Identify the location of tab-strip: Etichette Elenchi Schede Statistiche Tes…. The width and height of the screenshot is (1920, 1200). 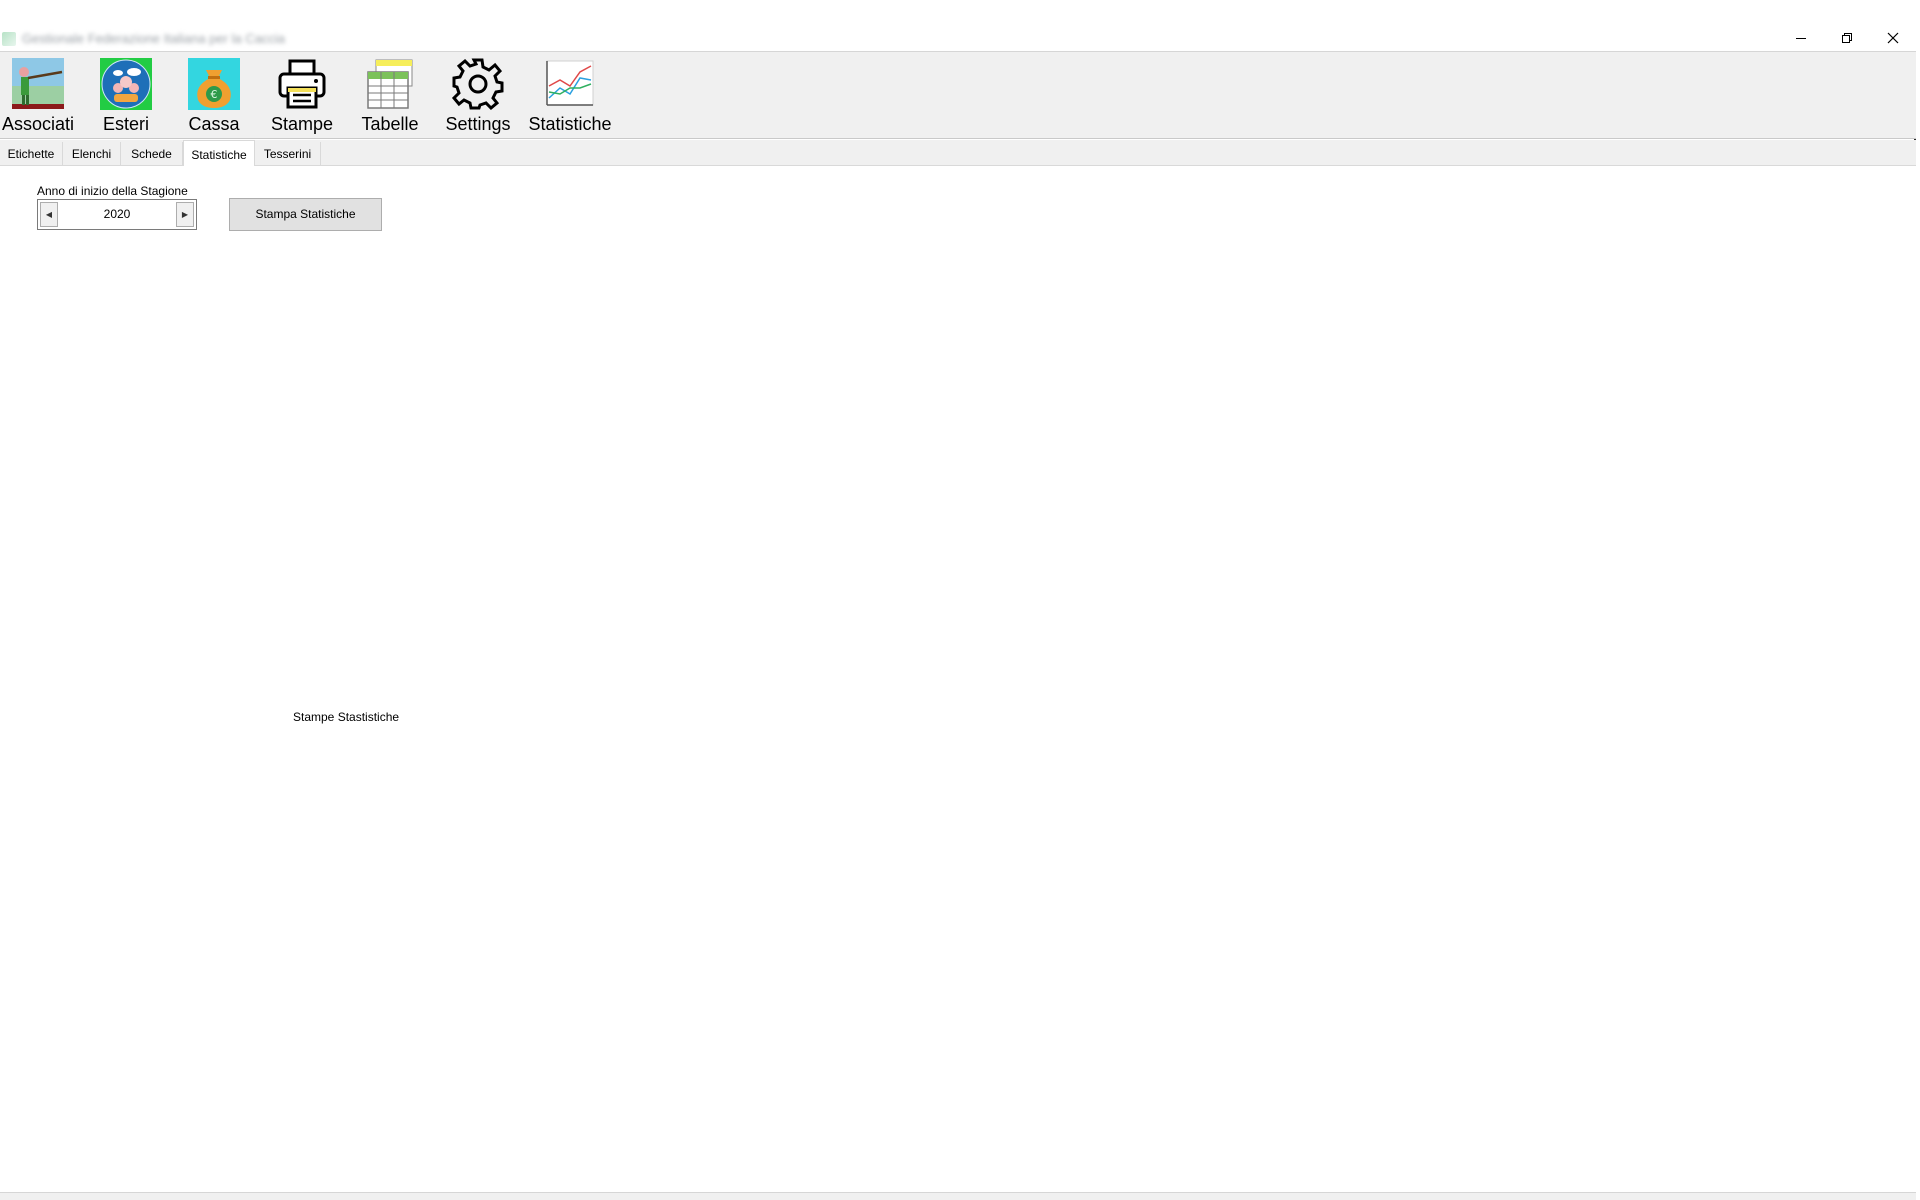
(958, 153).